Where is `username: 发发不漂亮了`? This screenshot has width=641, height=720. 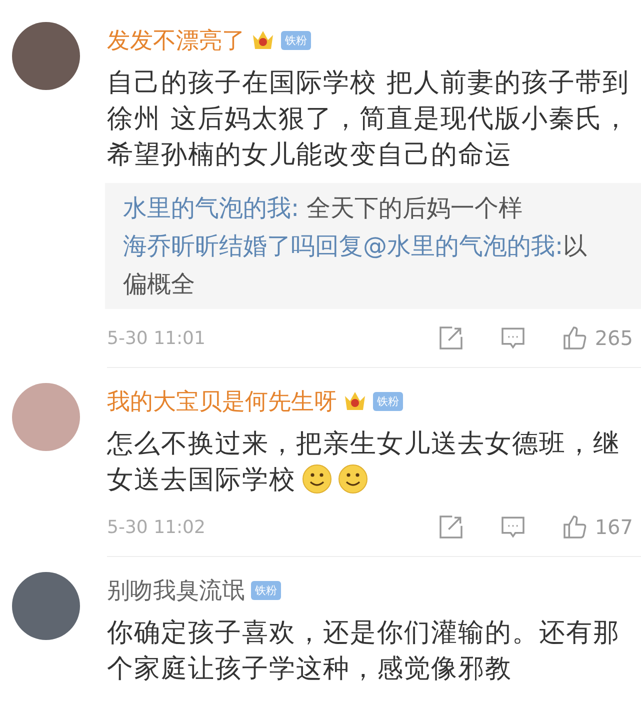
username: 发发不漂亮了 is located at coordinates (176, 40).